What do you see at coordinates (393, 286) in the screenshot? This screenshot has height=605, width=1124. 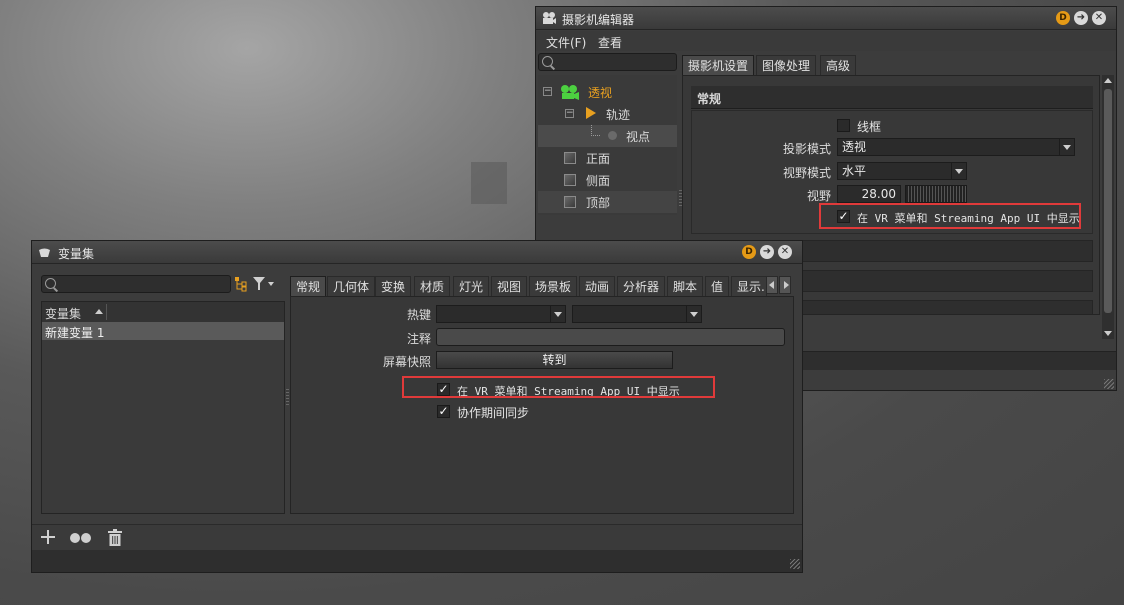 I see `tab-transform: 变换` at bounding box center [393, 286].